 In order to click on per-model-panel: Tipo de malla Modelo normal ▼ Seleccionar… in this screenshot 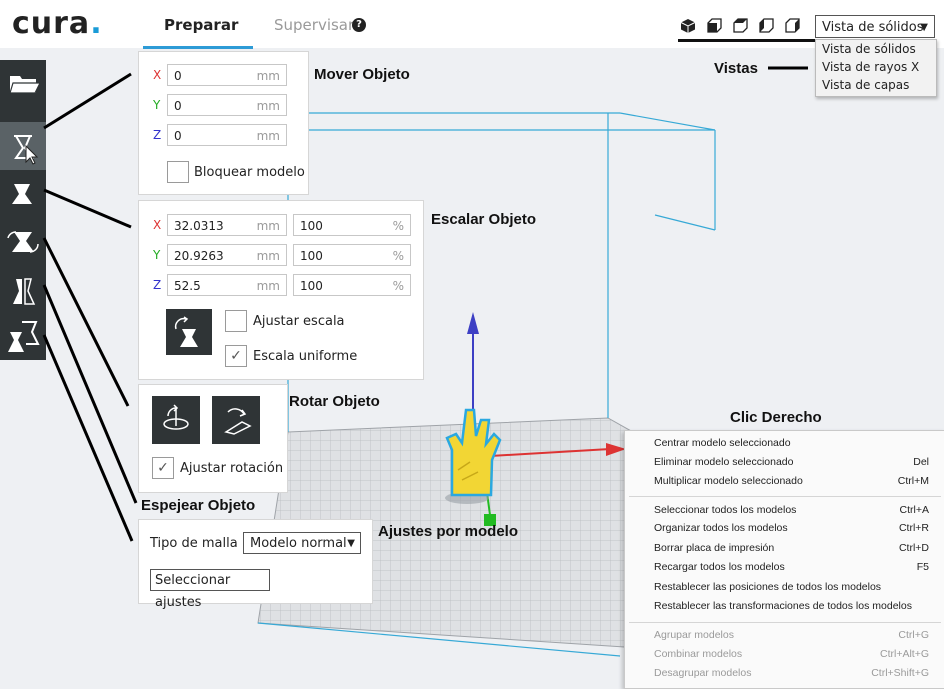, I will do `click(255, 564)`.